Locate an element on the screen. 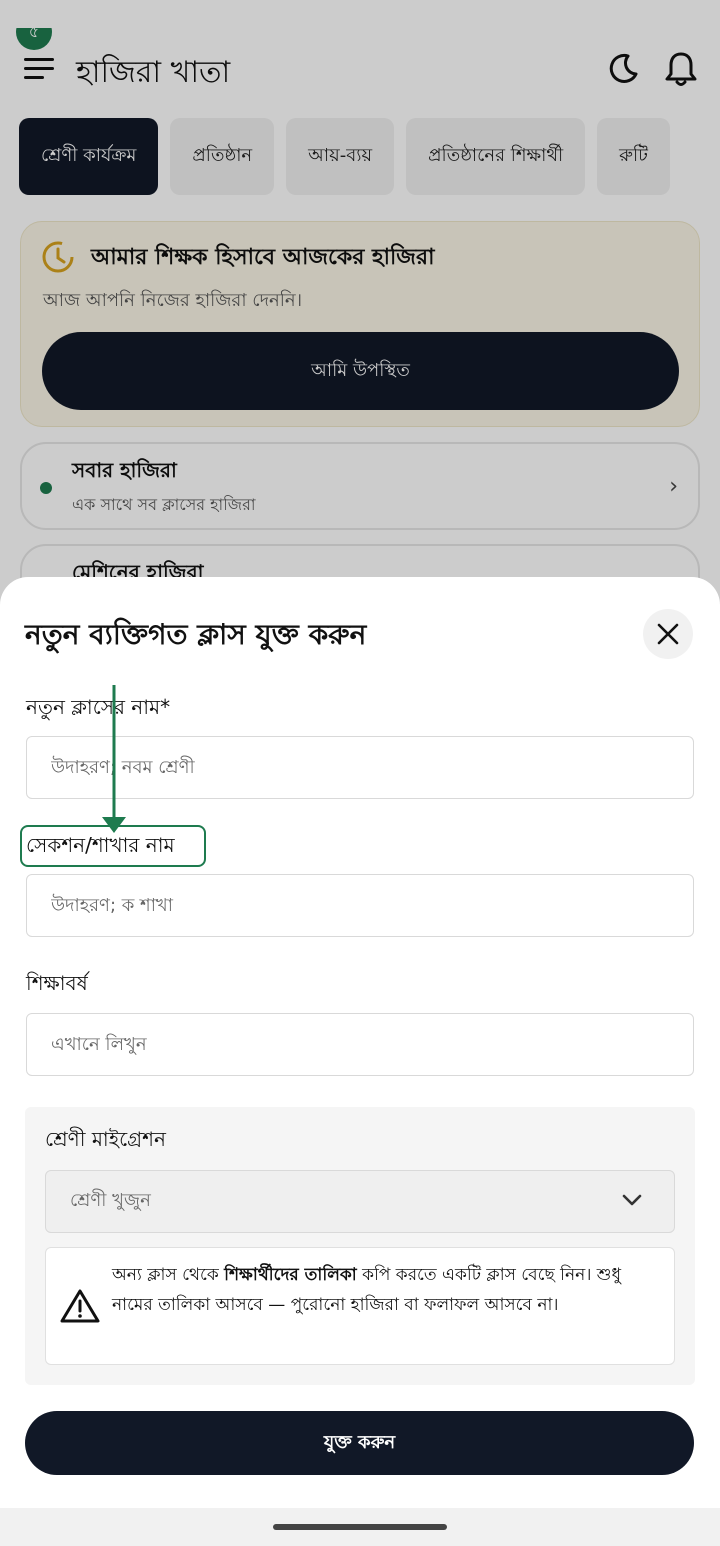  close-icon is located at coordinates (668, 634).